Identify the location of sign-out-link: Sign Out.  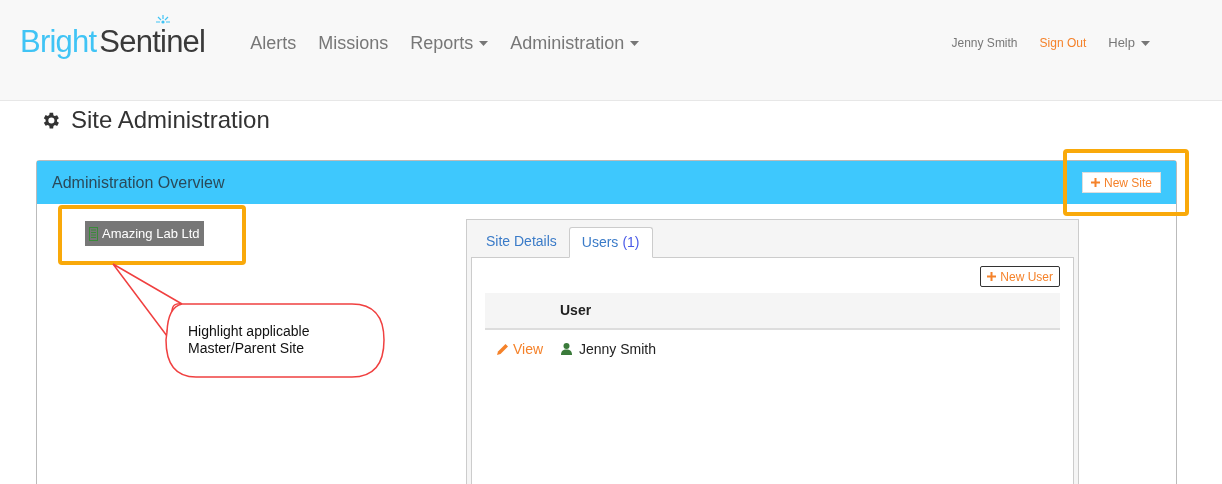
(1063, 43).